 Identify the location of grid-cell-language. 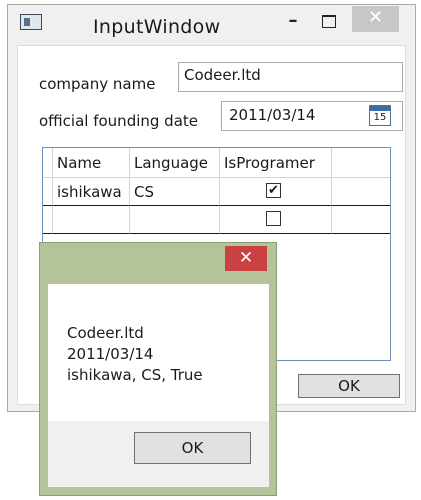
(175, 220).